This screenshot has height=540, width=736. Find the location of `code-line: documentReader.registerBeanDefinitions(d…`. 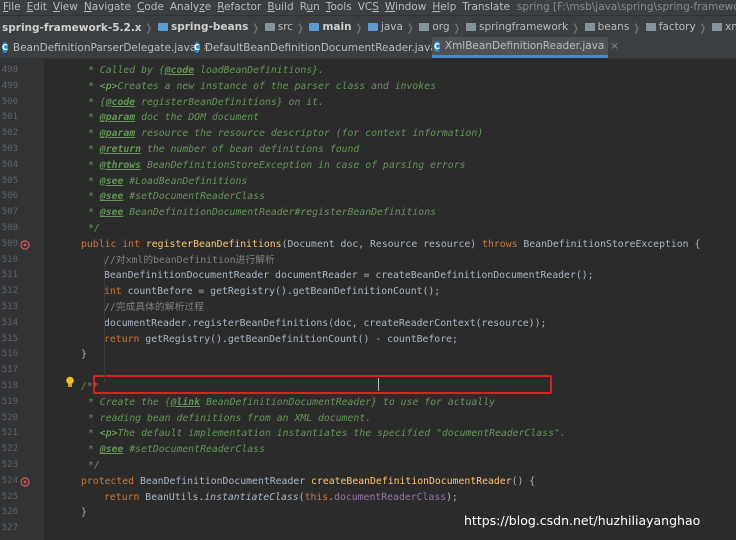

code-line: documentReader.registerBeanDefinitions(d… is located at coordinates (325, 323).